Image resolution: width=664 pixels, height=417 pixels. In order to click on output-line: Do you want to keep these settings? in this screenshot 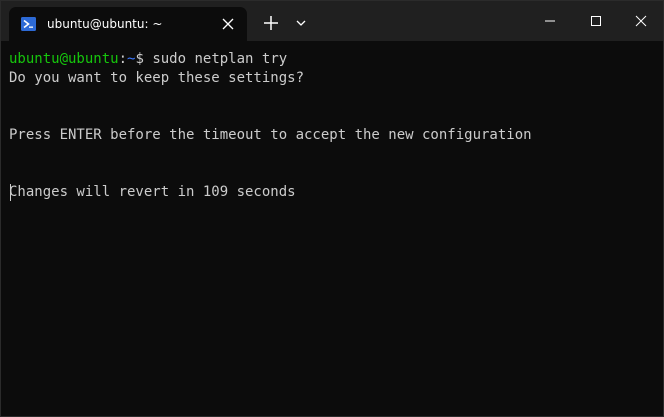, I will do `click(157, 78)`.